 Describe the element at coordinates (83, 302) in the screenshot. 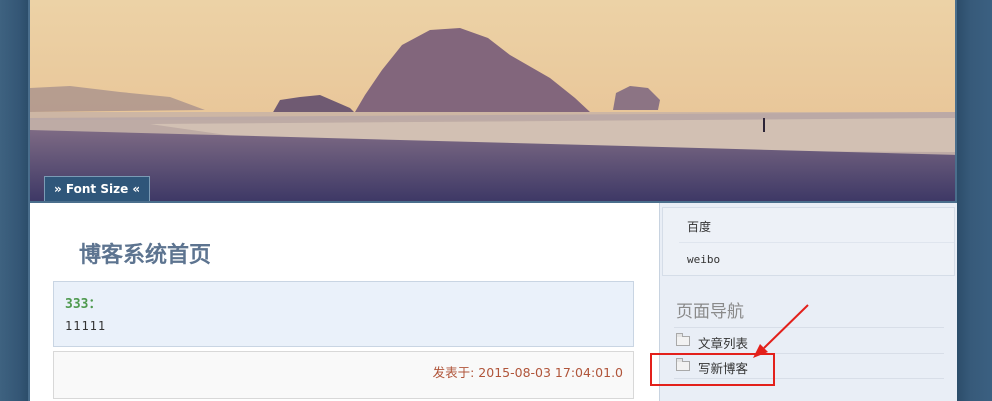

I see `post-title: 333：` at that location.